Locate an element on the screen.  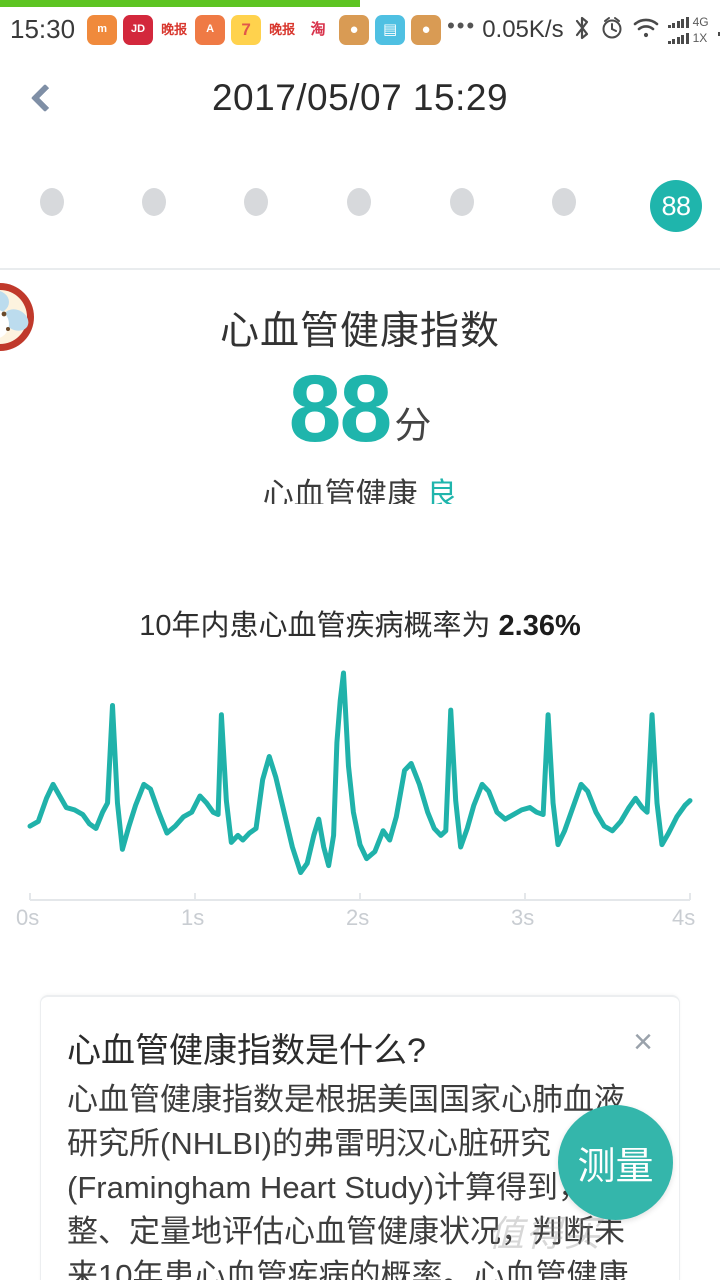
section-divider is located at coordinates (360, 269).